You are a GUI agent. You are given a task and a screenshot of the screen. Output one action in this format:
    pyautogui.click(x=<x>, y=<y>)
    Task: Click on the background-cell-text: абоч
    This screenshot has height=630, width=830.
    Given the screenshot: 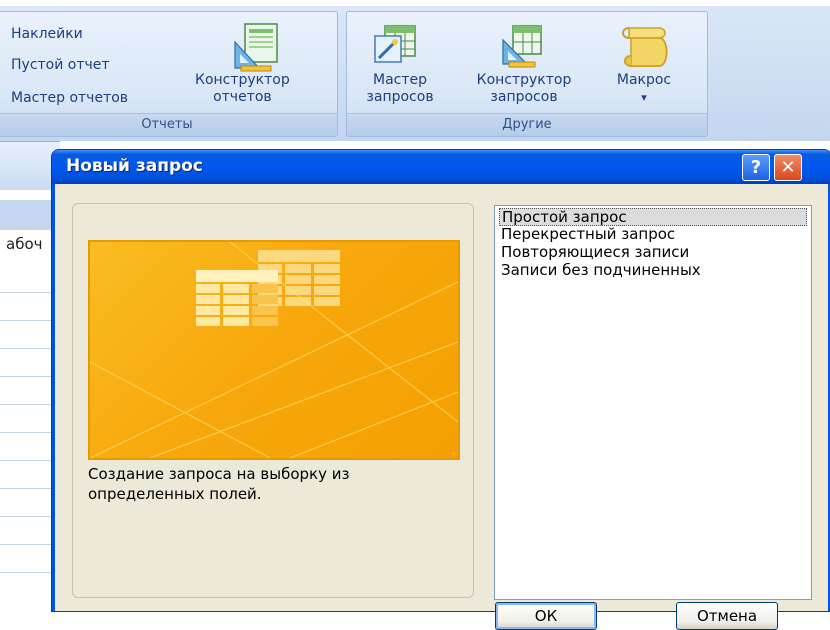 What is the action you would take?
    pyautogui.click(x=24, y=244)
    